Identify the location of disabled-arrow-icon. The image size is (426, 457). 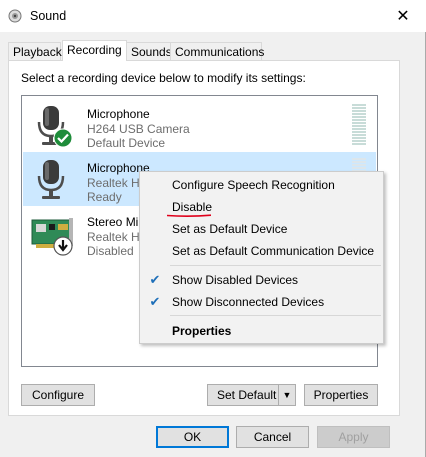
(63, 246).